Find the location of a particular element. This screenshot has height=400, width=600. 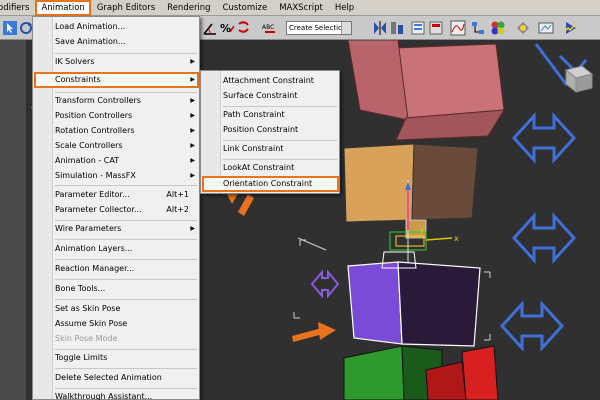

menu-item-wire-parameters: Wire Parameters ▶ is located at coordinates (126, 228).